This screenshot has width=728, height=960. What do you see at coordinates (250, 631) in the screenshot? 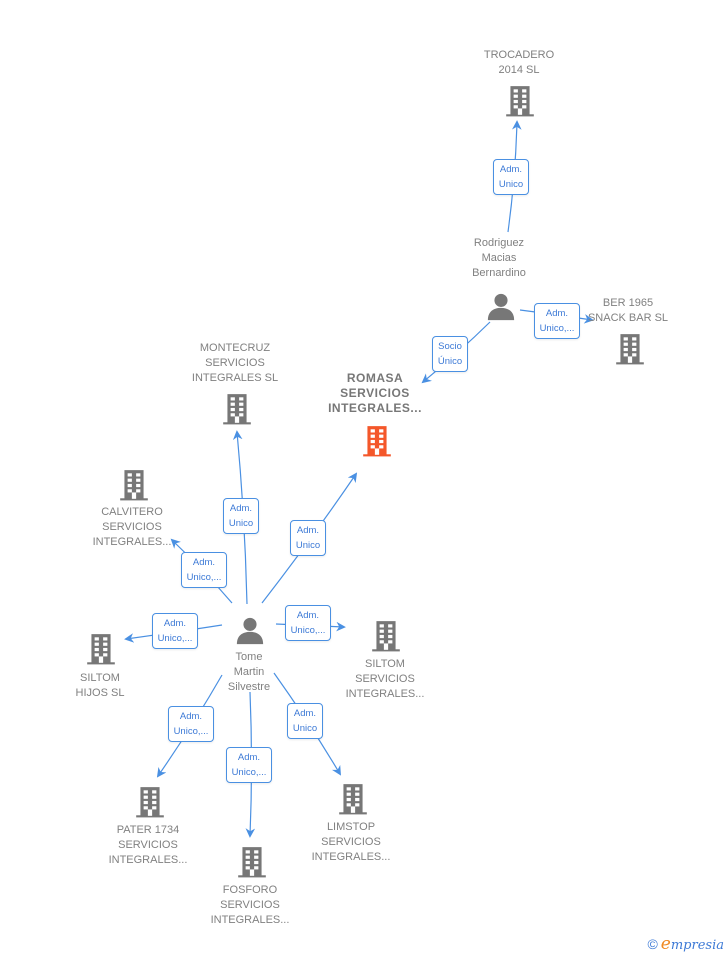
I see `person-icon-tome` at bounding box center [250, 631].